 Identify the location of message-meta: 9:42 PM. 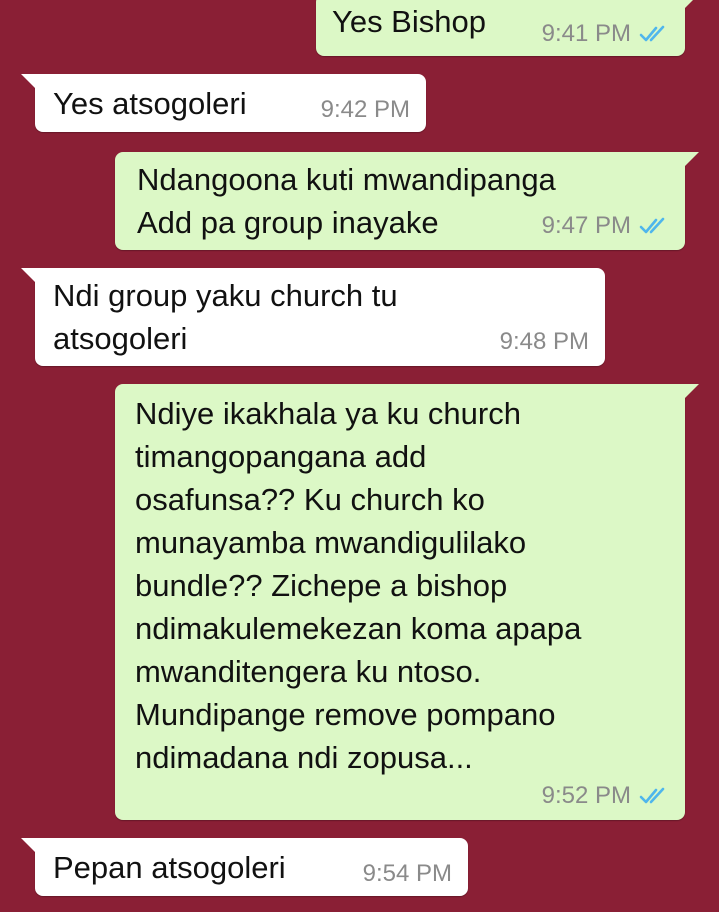
(365, 110).